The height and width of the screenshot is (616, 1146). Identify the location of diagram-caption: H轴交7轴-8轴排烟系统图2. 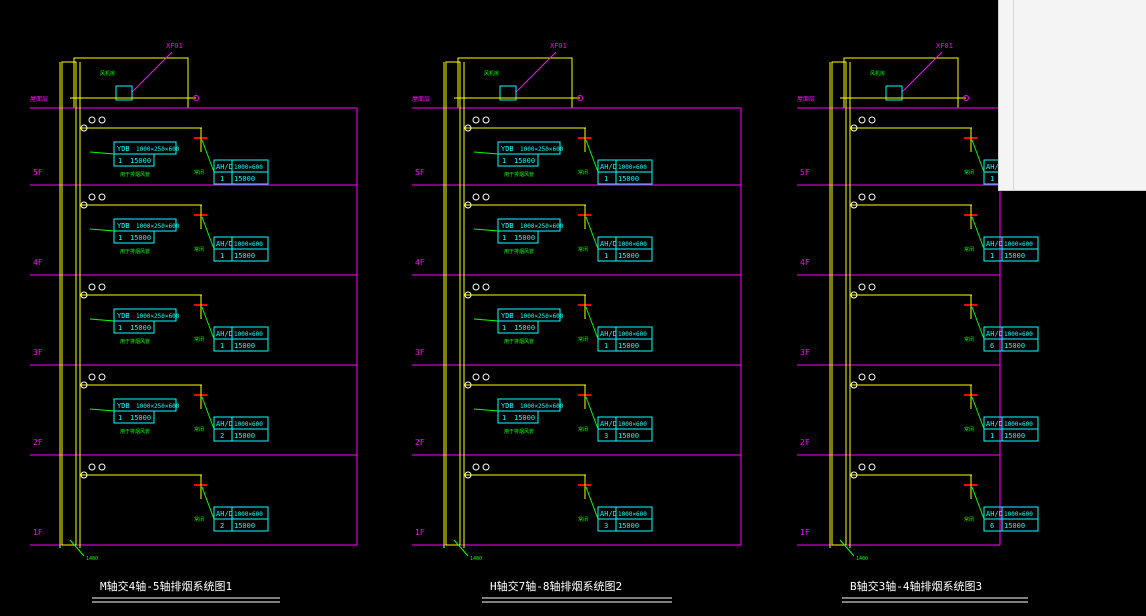
(556, 586).